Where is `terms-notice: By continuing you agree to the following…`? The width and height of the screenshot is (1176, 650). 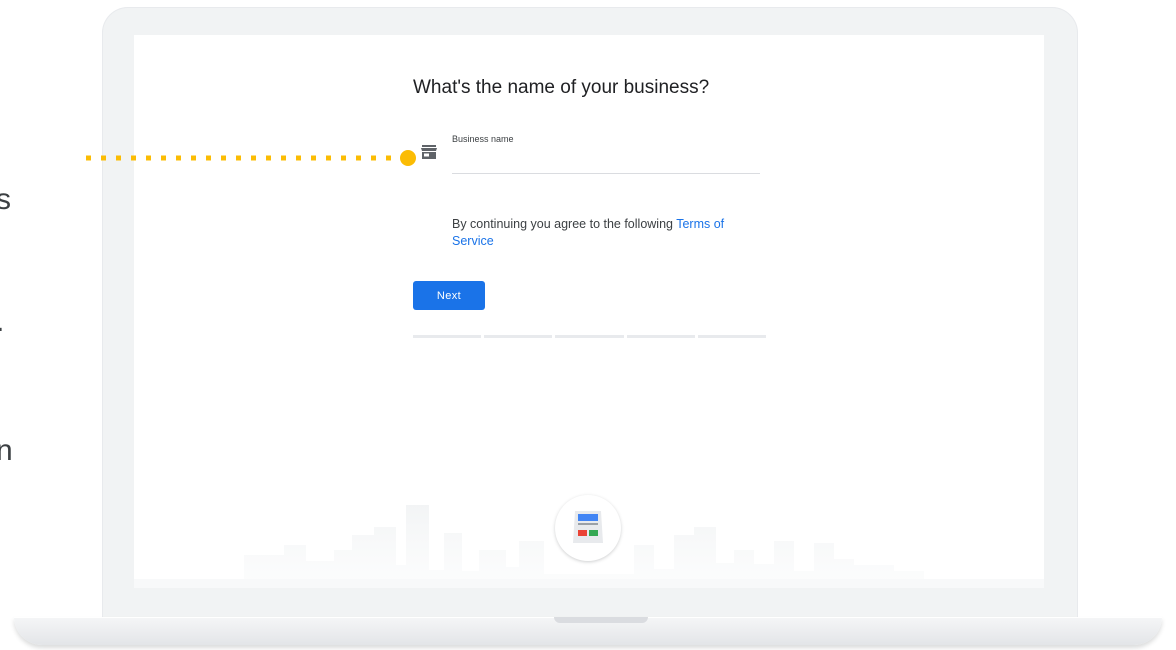
terms-notice: By continuing you agree to the following… is located at coordinates (602, 233).